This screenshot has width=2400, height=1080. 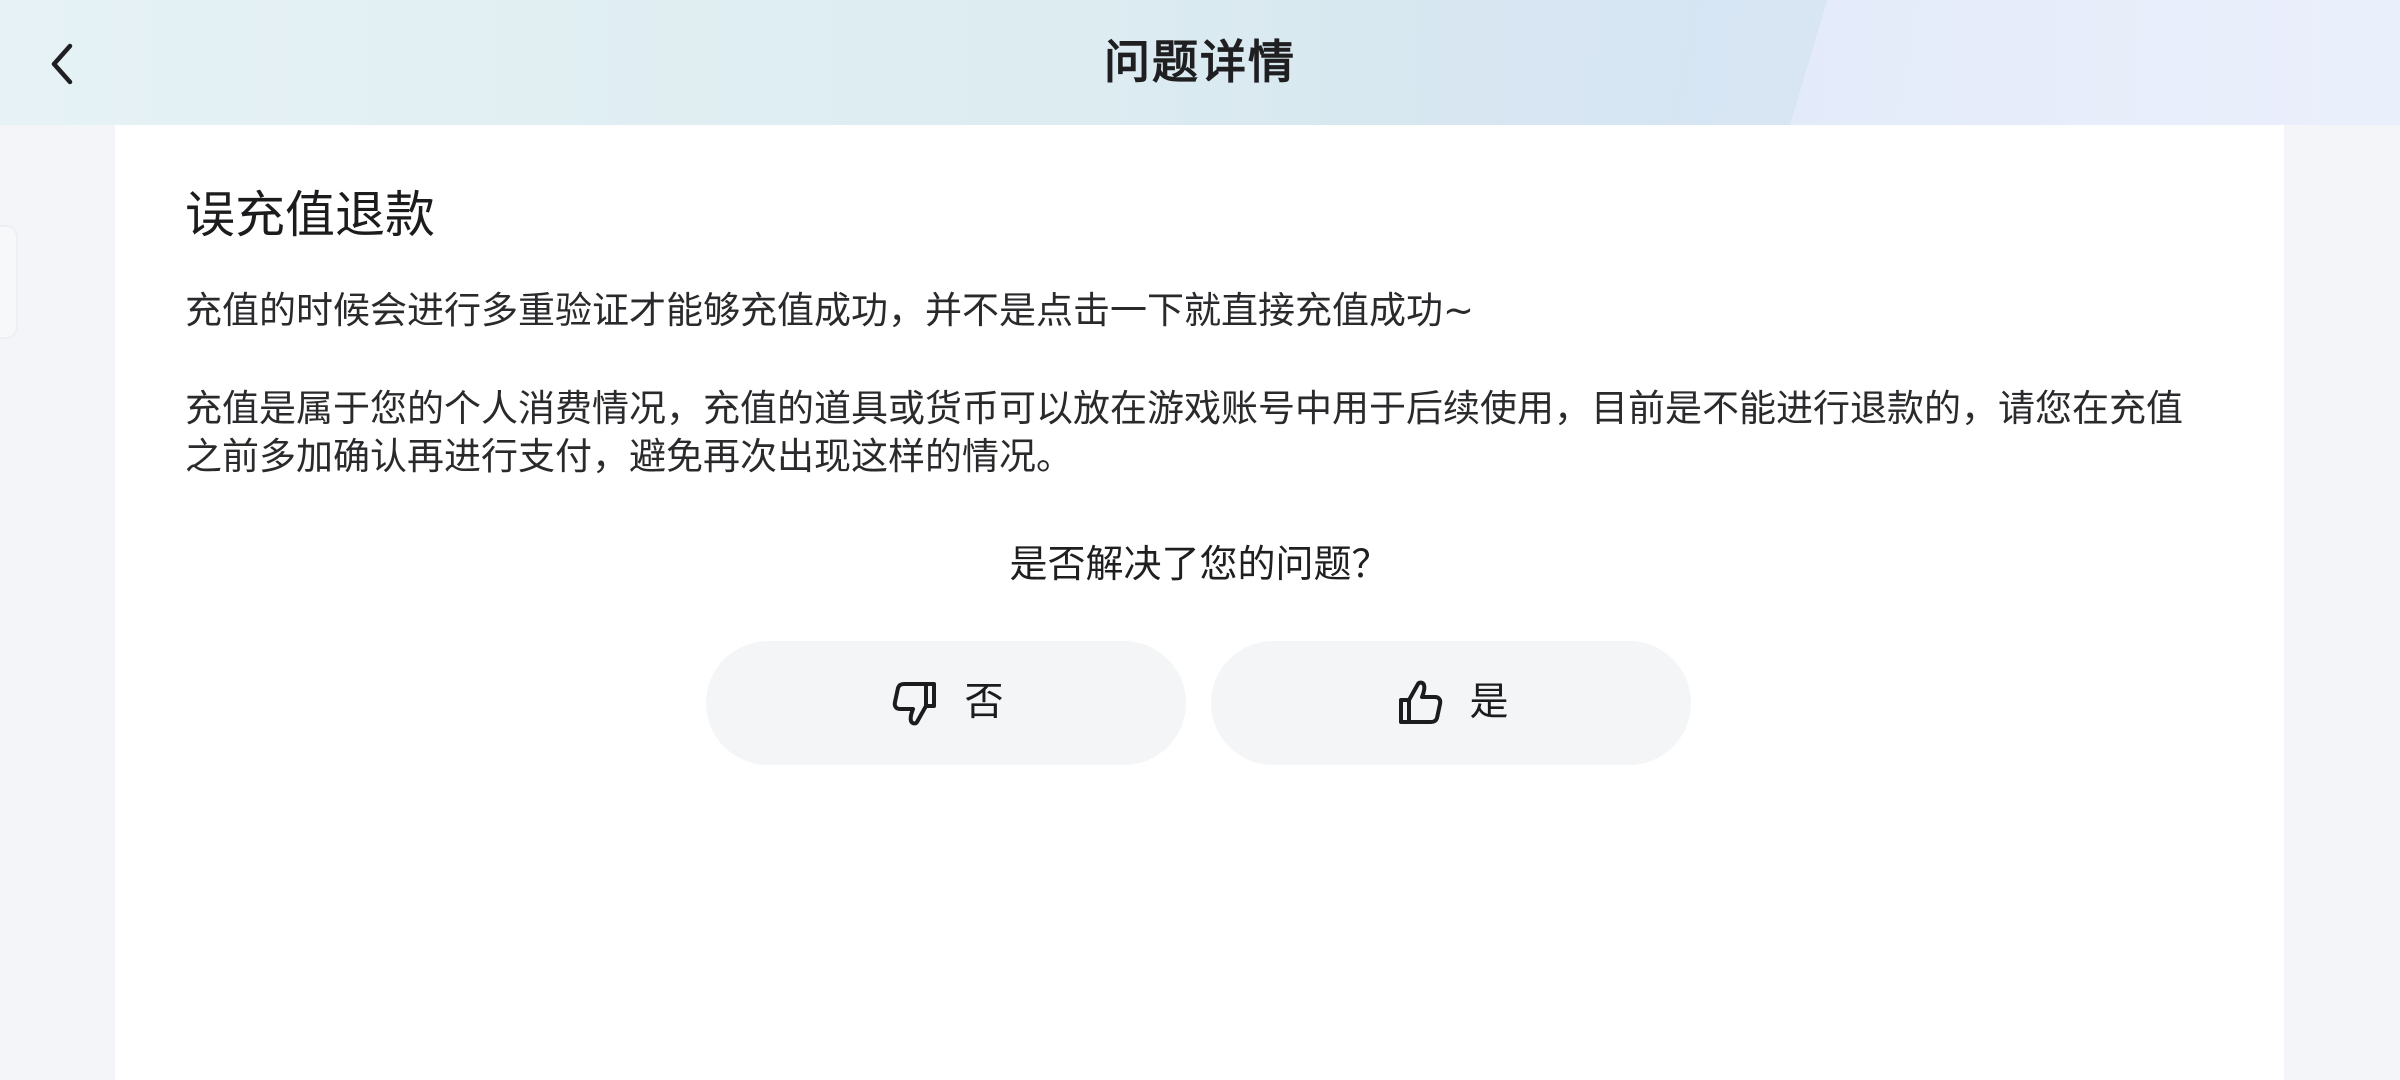 I want to click on helpful-button: 是, so click(x=1451, y=703).